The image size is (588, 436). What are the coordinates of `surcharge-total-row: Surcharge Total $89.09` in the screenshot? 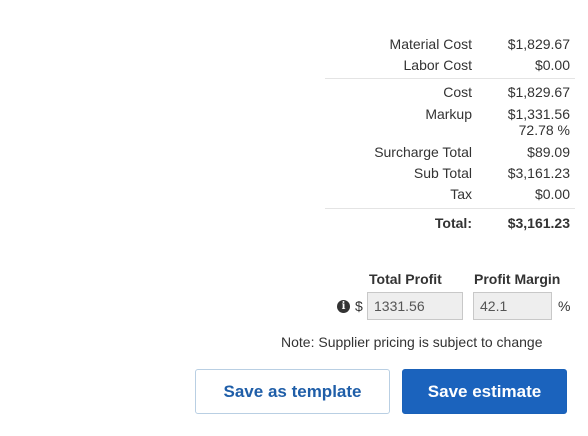 It's located at (447, 152).